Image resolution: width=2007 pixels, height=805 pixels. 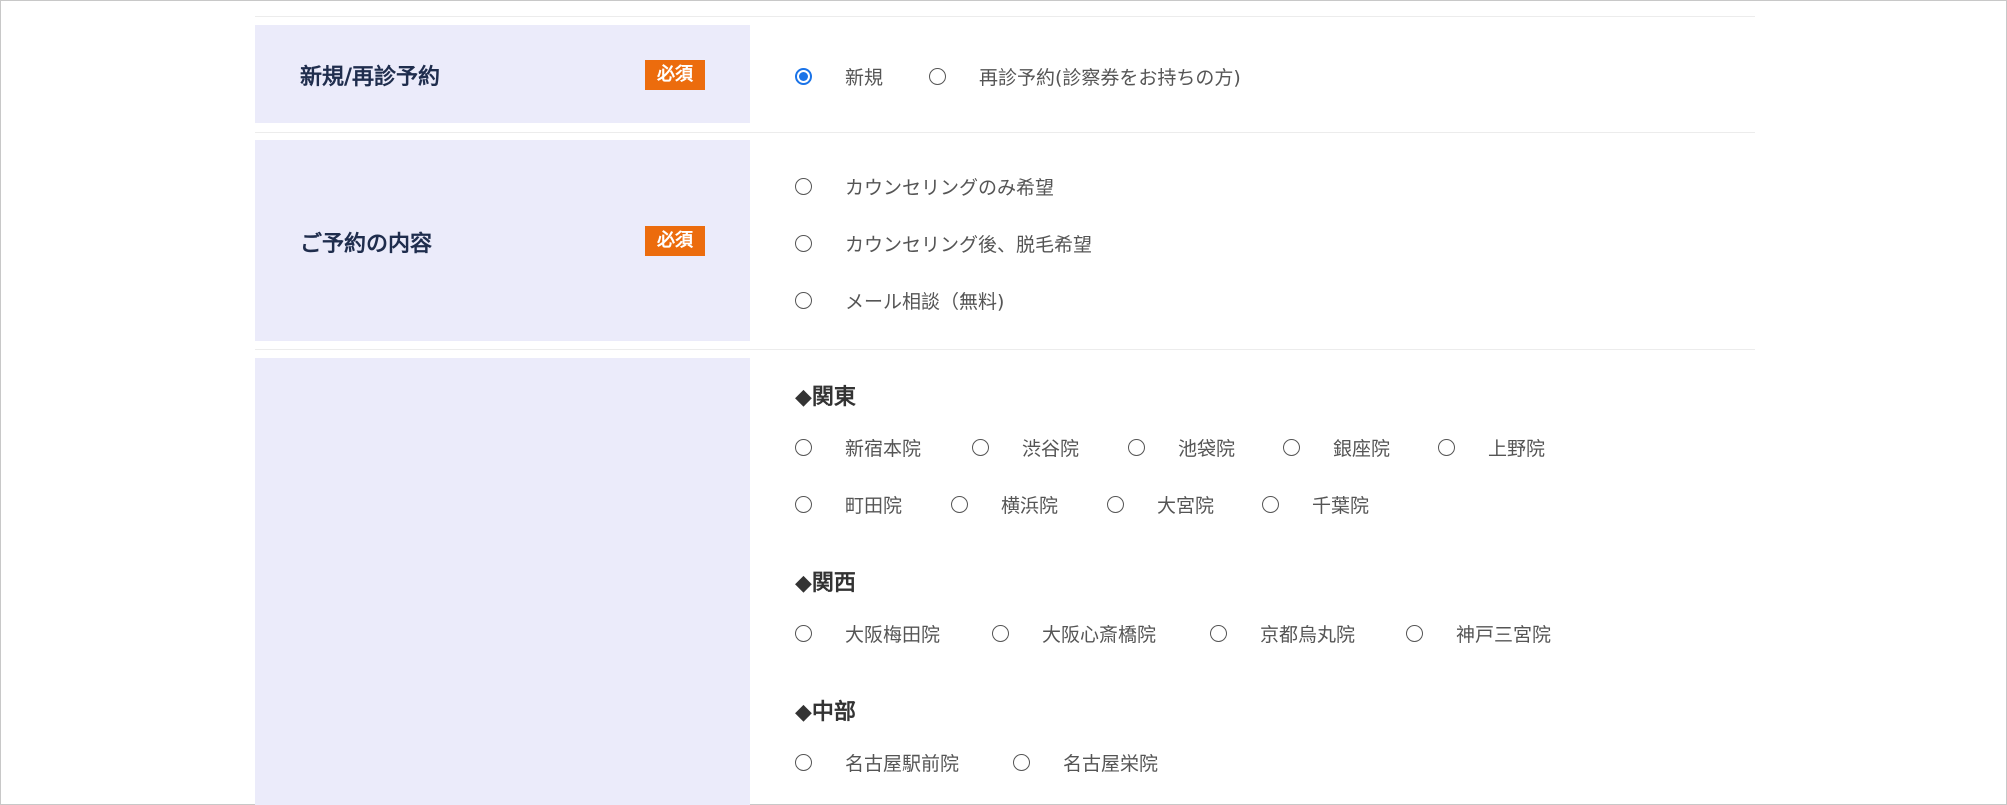 What do you see at coordinates (502, 74) in the screenshot?
I see `visit-type-label-cell: 新規/再診予約 必須` at bounding box center [502, 74].